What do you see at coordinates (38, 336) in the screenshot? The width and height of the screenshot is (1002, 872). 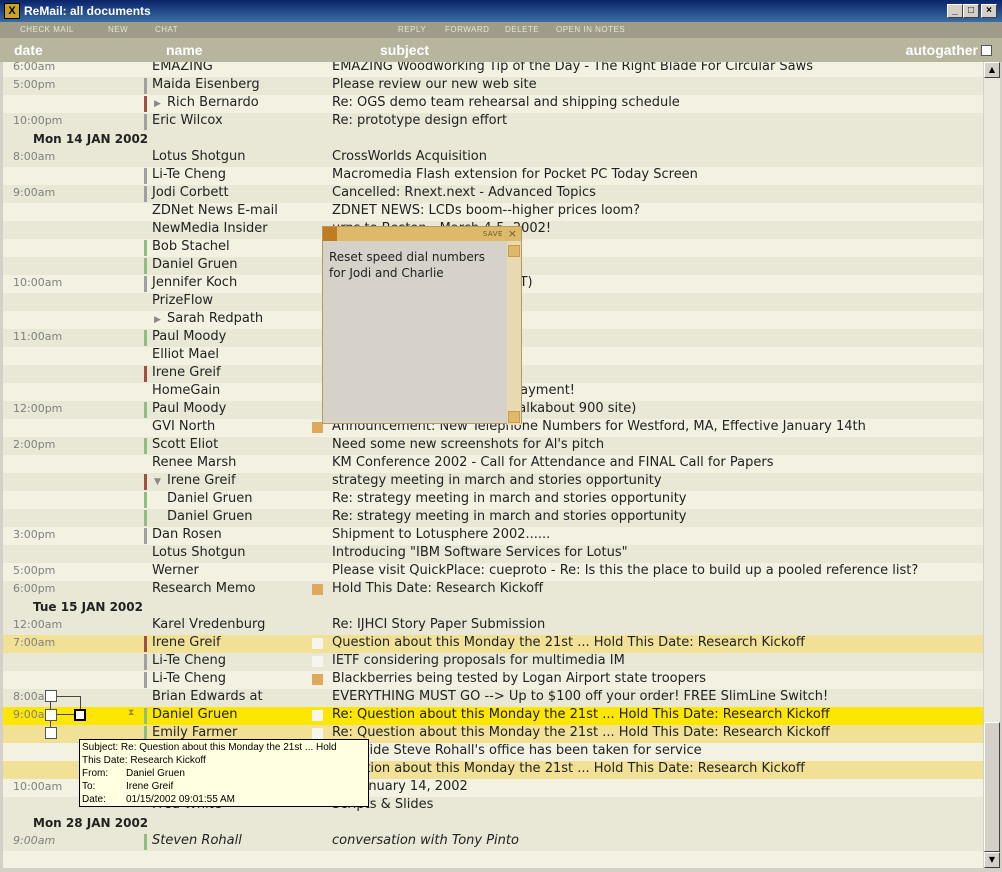 I see `message-time: 11:00am` at bounding box center [38, 336].